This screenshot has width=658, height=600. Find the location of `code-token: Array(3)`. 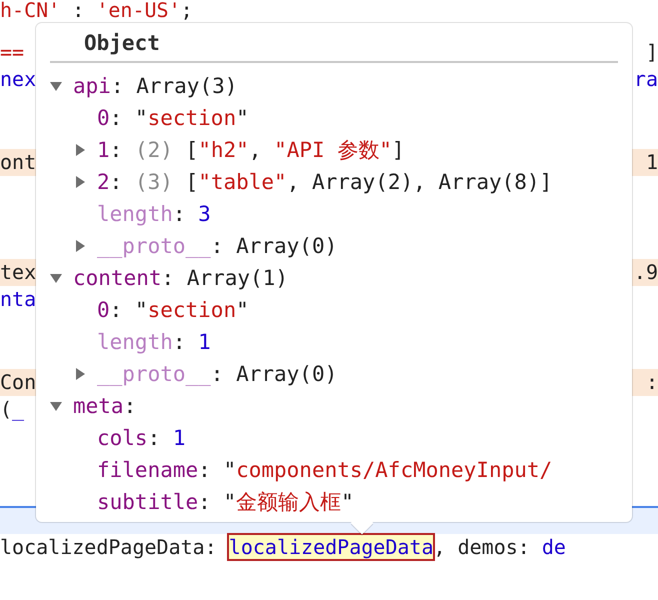

code-token: Array(3) is located at coordinates (187, 86).